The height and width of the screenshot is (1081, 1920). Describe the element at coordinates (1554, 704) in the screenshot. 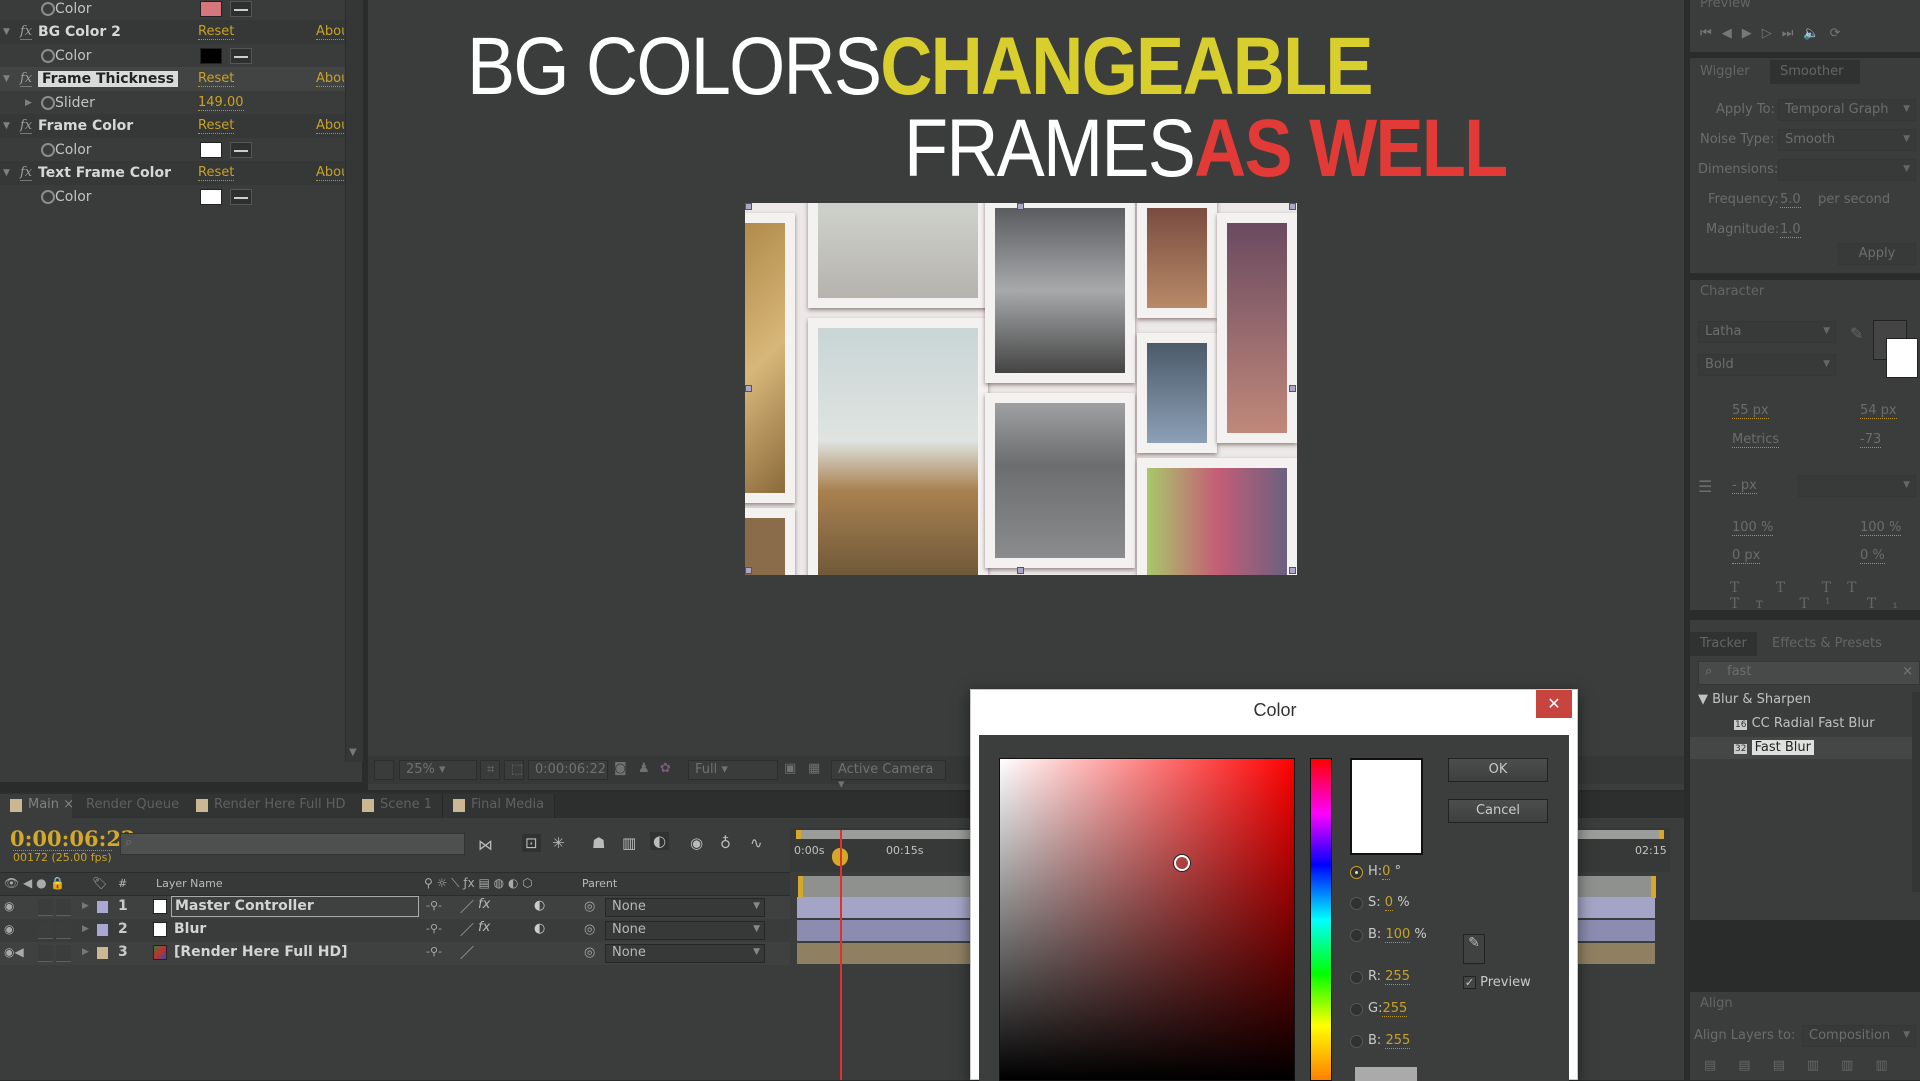

I see `close-button: ✕` at that location.